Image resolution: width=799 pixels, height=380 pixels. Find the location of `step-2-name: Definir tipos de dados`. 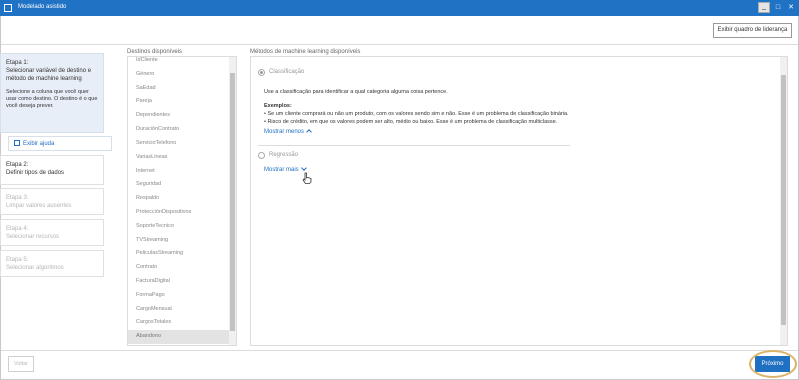

step-2-name: Definir tipos de dados is located at coordinates (35, 173).